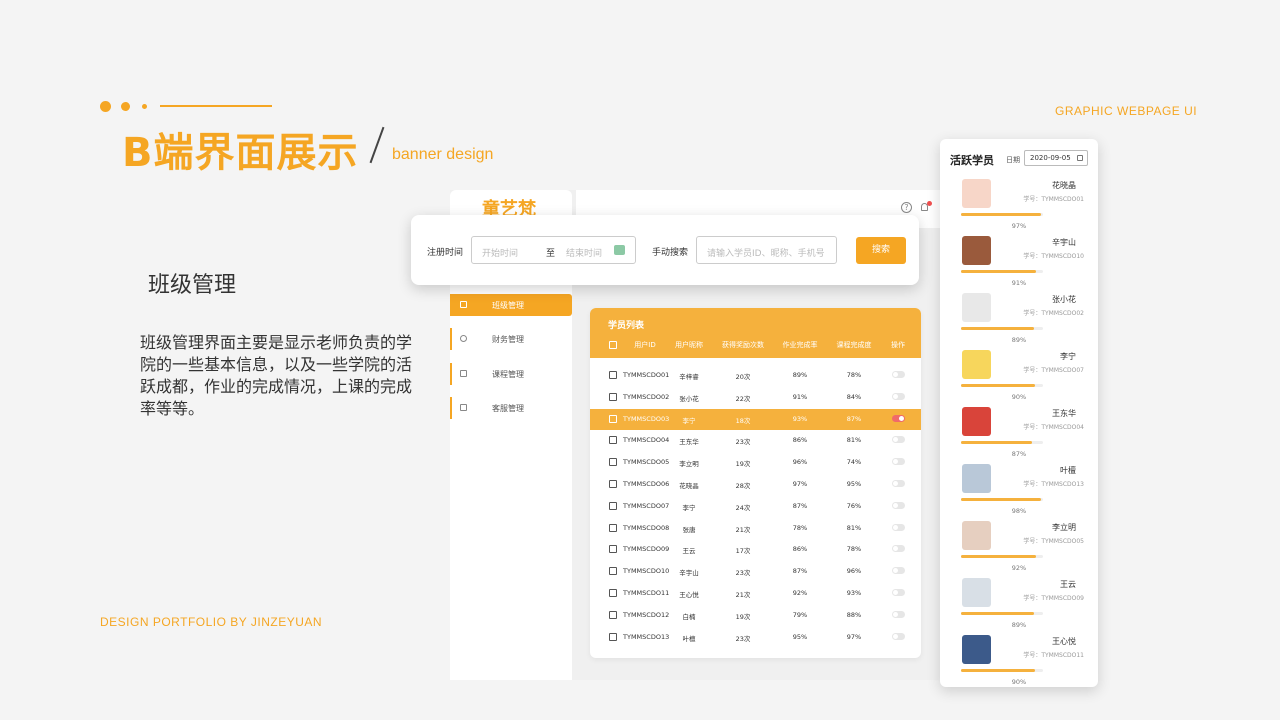 The width and height of the screenshot is (1280, 720). What do you see at coordinates (689, 529) in the screenshot?
I see `cell-name: 张唐` at bounding box center [689, 529].